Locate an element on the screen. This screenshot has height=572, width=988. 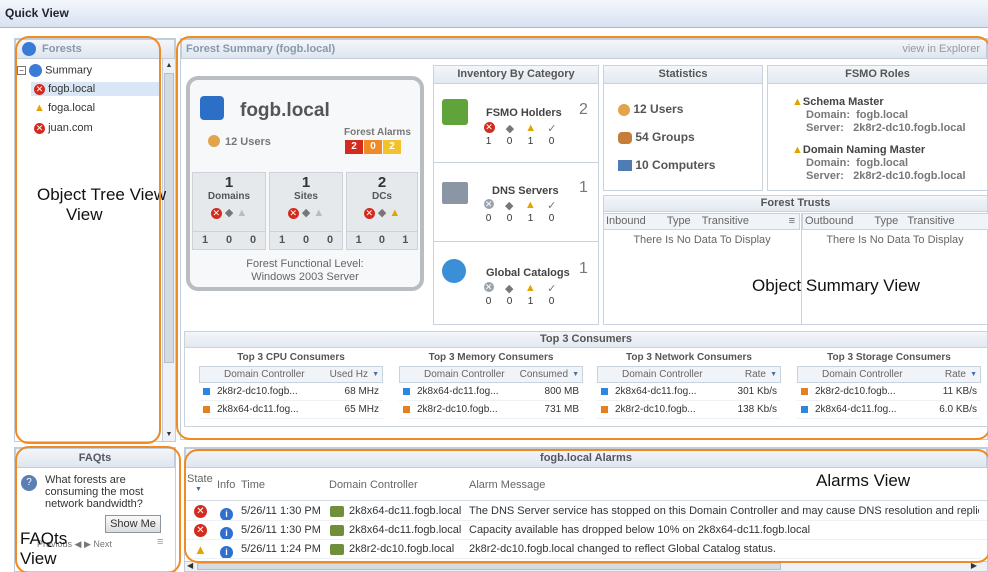
alarm-count-error: 0 is located at coordinates (373, 147).